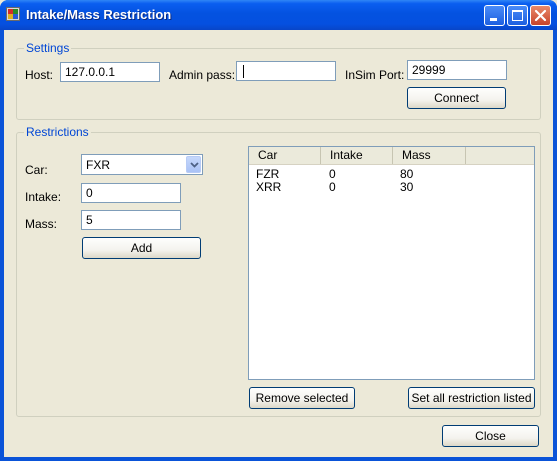 Image resolution: width=557 pixels, height=461 pixels. Describe the element at coordinates (332, 187) in the screenshot. I see `list-cell-intake: 0` at that location.